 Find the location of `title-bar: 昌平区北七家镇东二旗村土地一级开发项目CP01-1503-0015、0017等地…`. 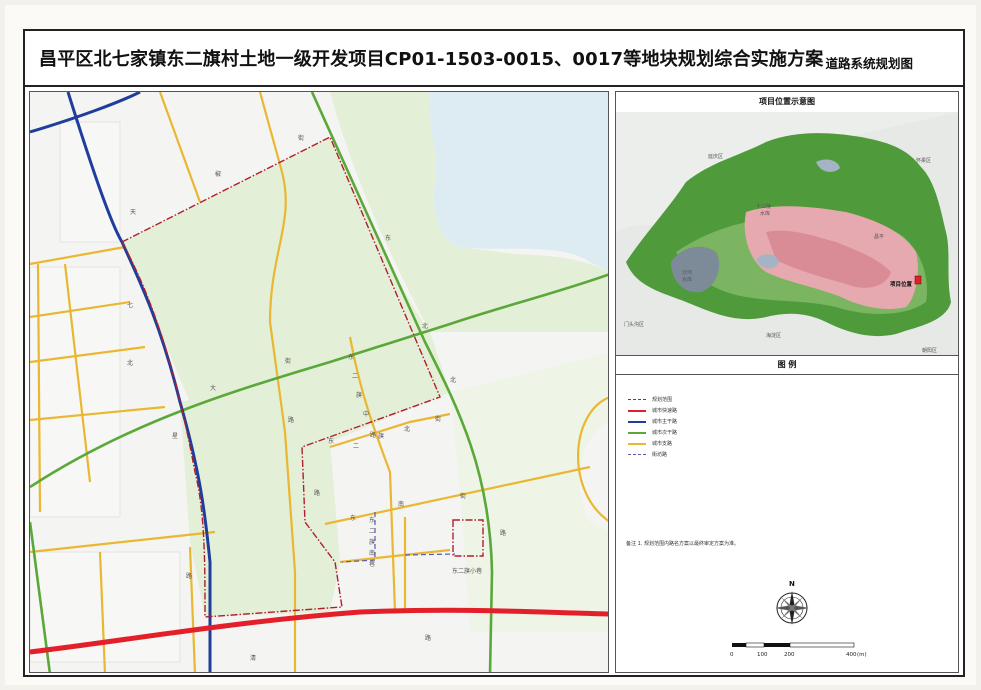

title-bar: 昌平区北七家镇东二旗村土地一级开发项目CP01-1503-0015、0017等地… is located at coordinates (494, 59).